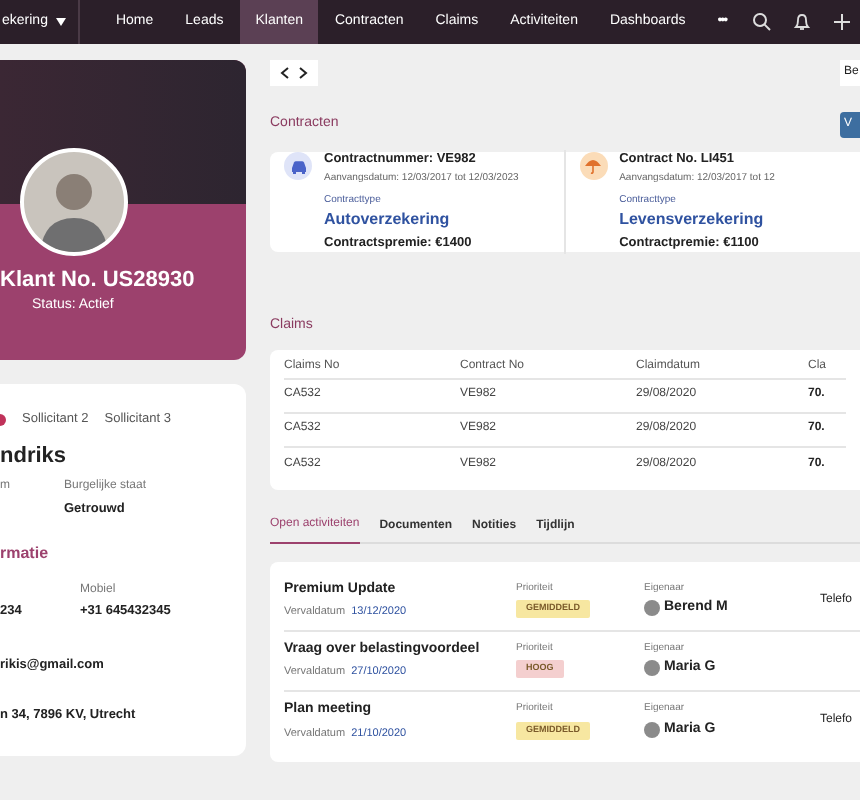 This screenshot has width=860, height=800. I want to click on search-icon, so click(762, 22).